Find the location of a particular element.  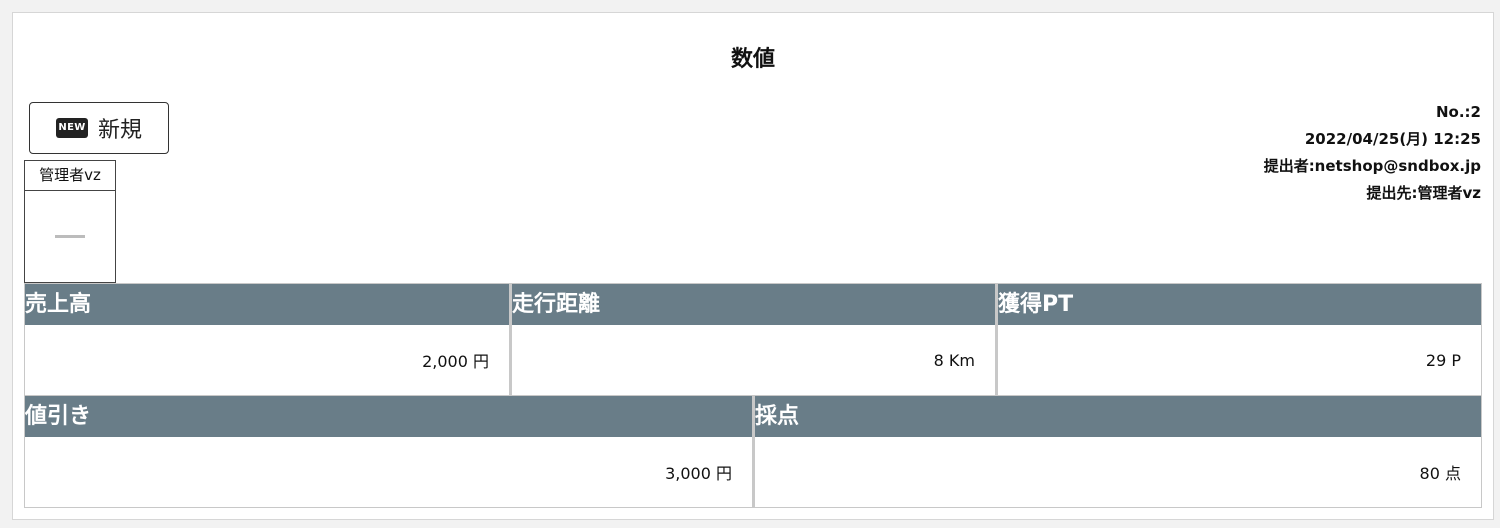

approver-name: 管理者vz is located at coordinates (70, 176).